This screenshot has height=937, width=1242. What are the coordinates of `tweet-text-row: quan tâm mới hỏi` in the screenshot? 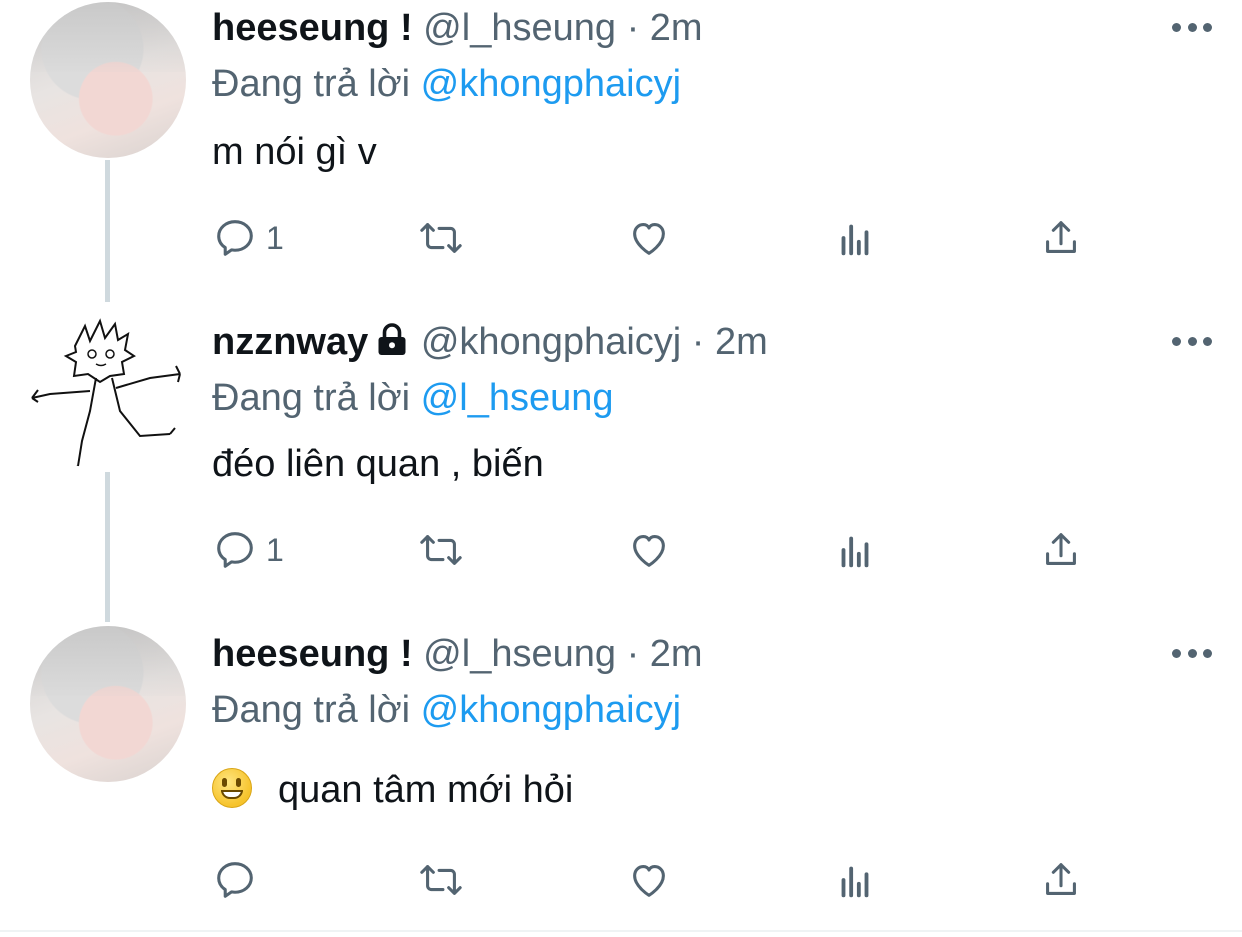 It's located at (392, 790).